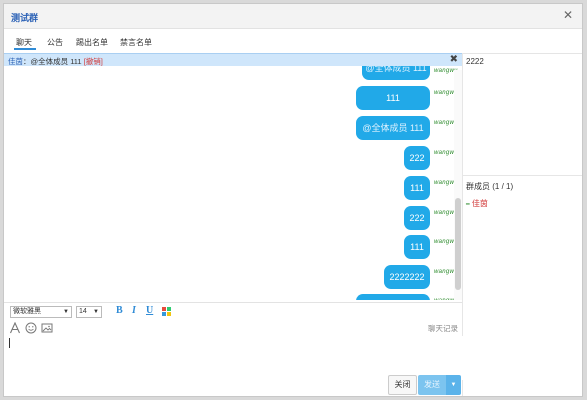  Describe the element at coordinates (55, 42) in the screenshot. I see `tab-announcement: 公告` at that location.